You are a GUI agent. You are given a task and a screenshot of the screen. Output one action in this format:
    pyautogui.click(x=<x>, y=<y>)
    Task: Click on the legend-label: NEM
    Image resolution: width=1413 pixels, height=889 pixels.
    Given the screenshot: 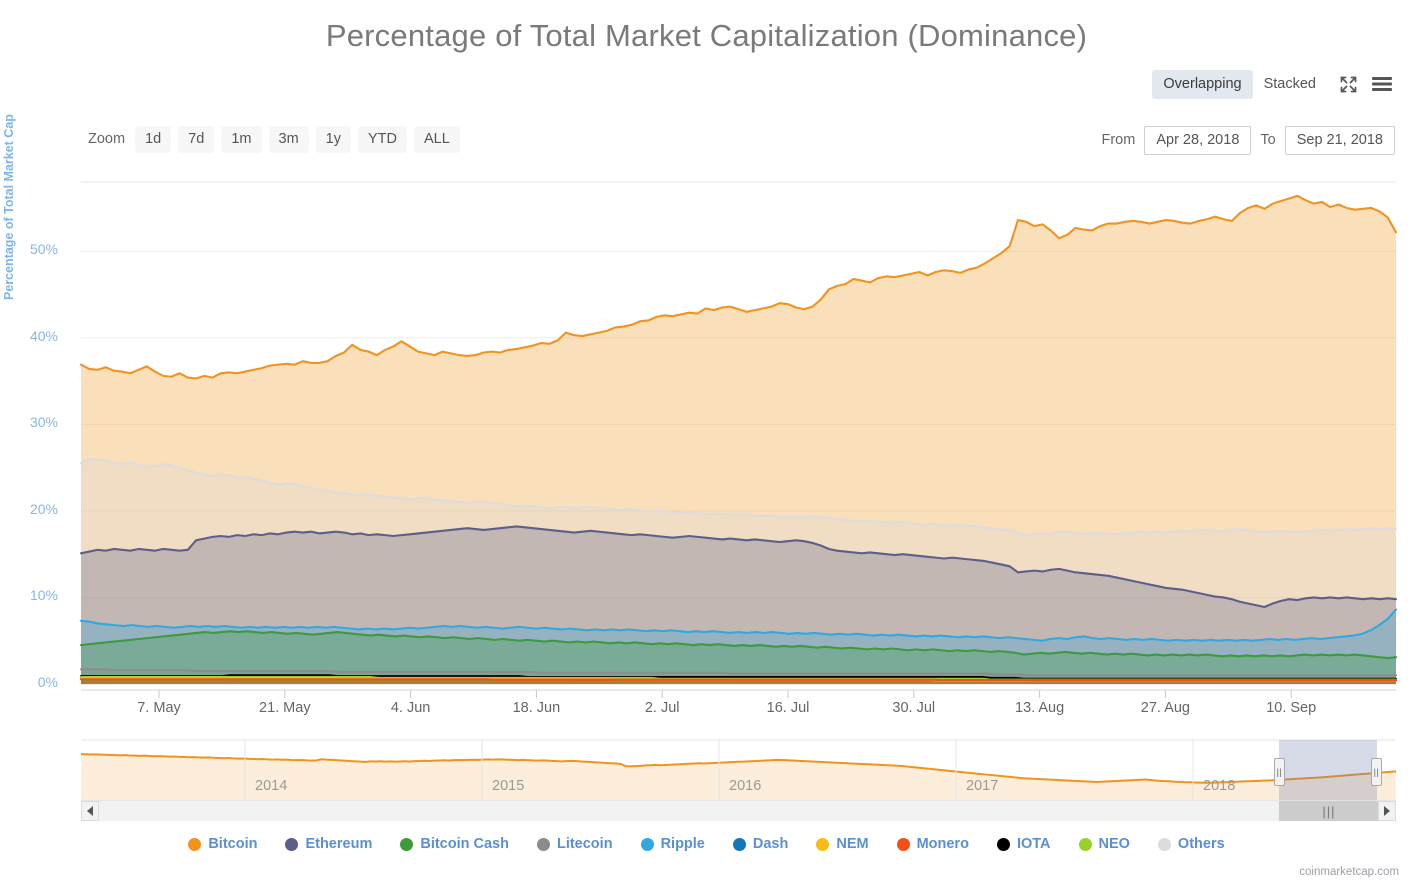 What is the action you would take?
    pyautogui.click(x=852, y=844)
    